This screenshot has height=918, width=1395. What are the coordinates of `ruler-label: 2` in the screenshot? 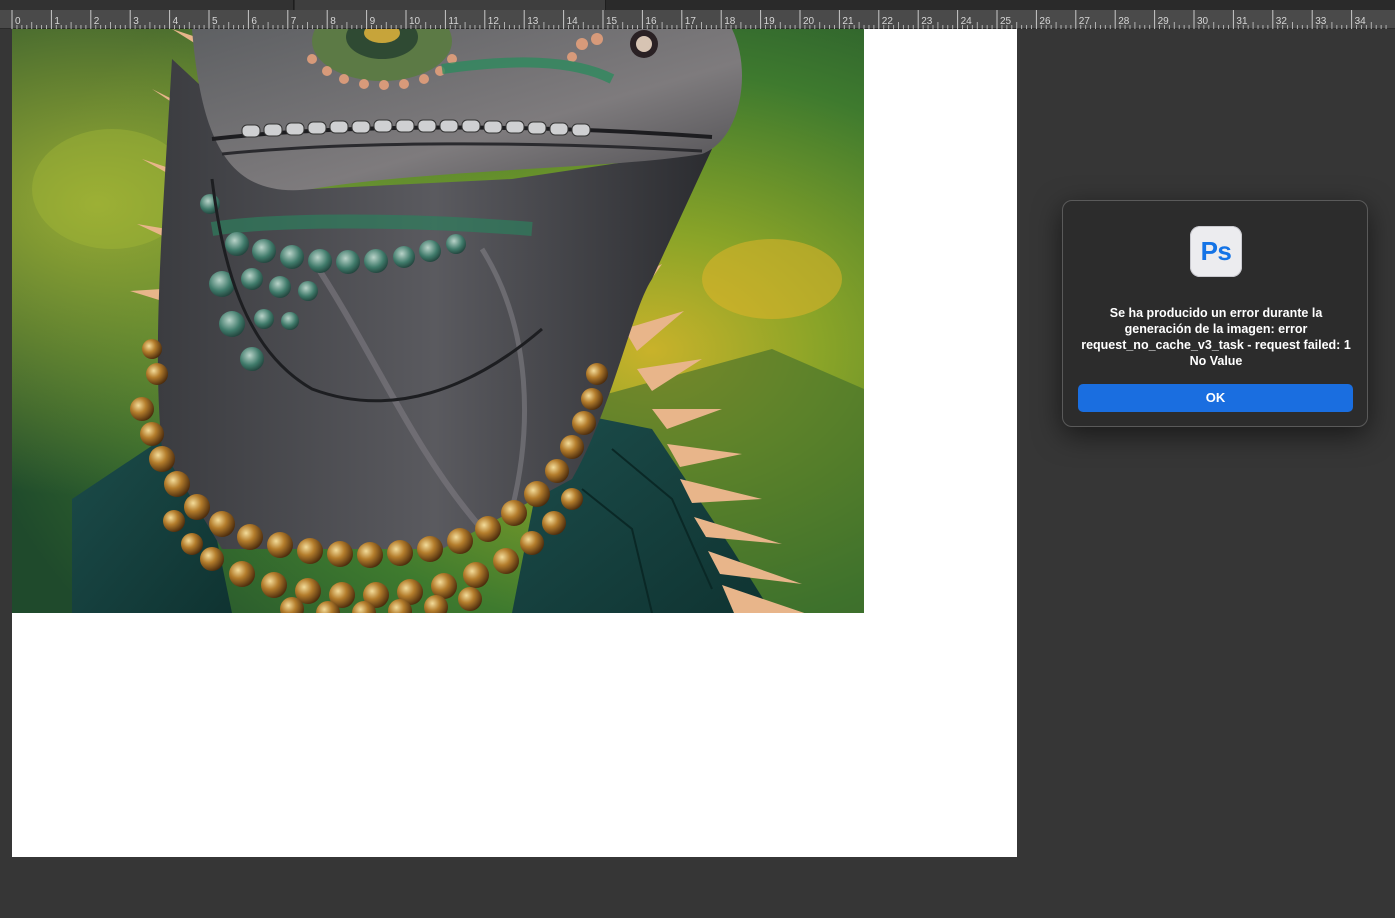 It's located at (97, 21).